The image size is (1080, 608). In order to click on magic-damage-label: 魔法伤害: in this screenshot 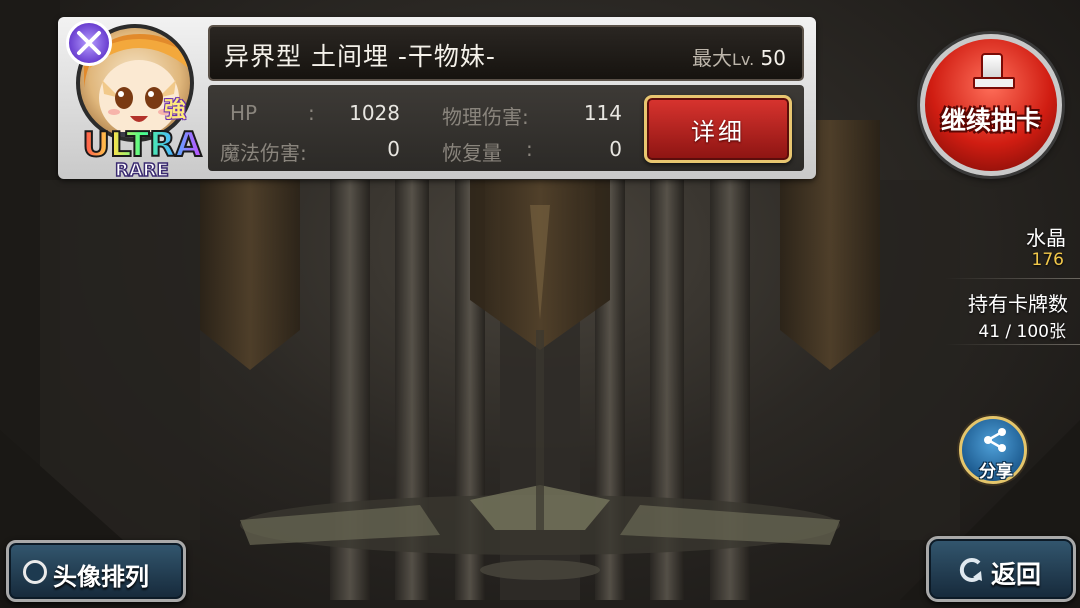, I will do `click(263, 153)`.